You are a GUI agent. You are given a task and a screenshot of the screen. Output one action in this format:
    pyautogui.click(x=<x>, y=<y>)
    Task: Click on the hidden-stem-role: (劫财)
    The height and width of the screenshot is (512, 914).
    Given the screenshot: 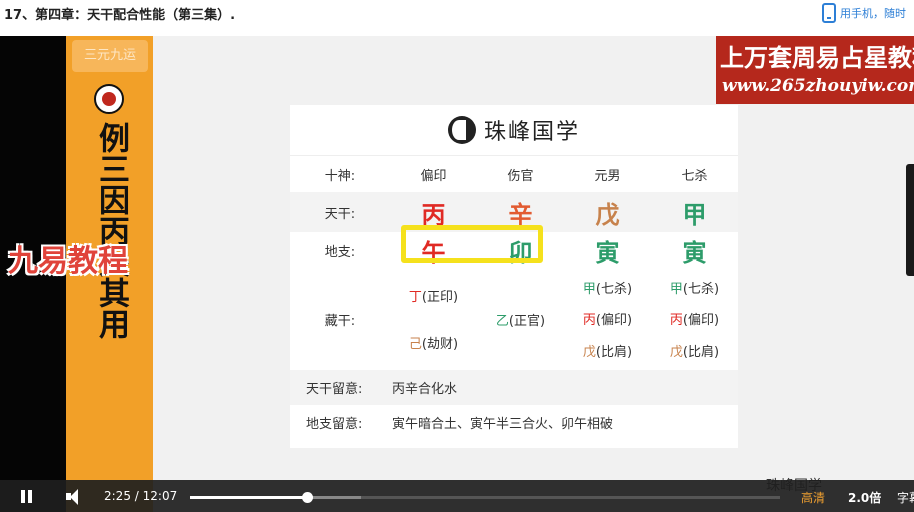 What is the action you would take?
    pyautogui.click(x=440, y=344)
    